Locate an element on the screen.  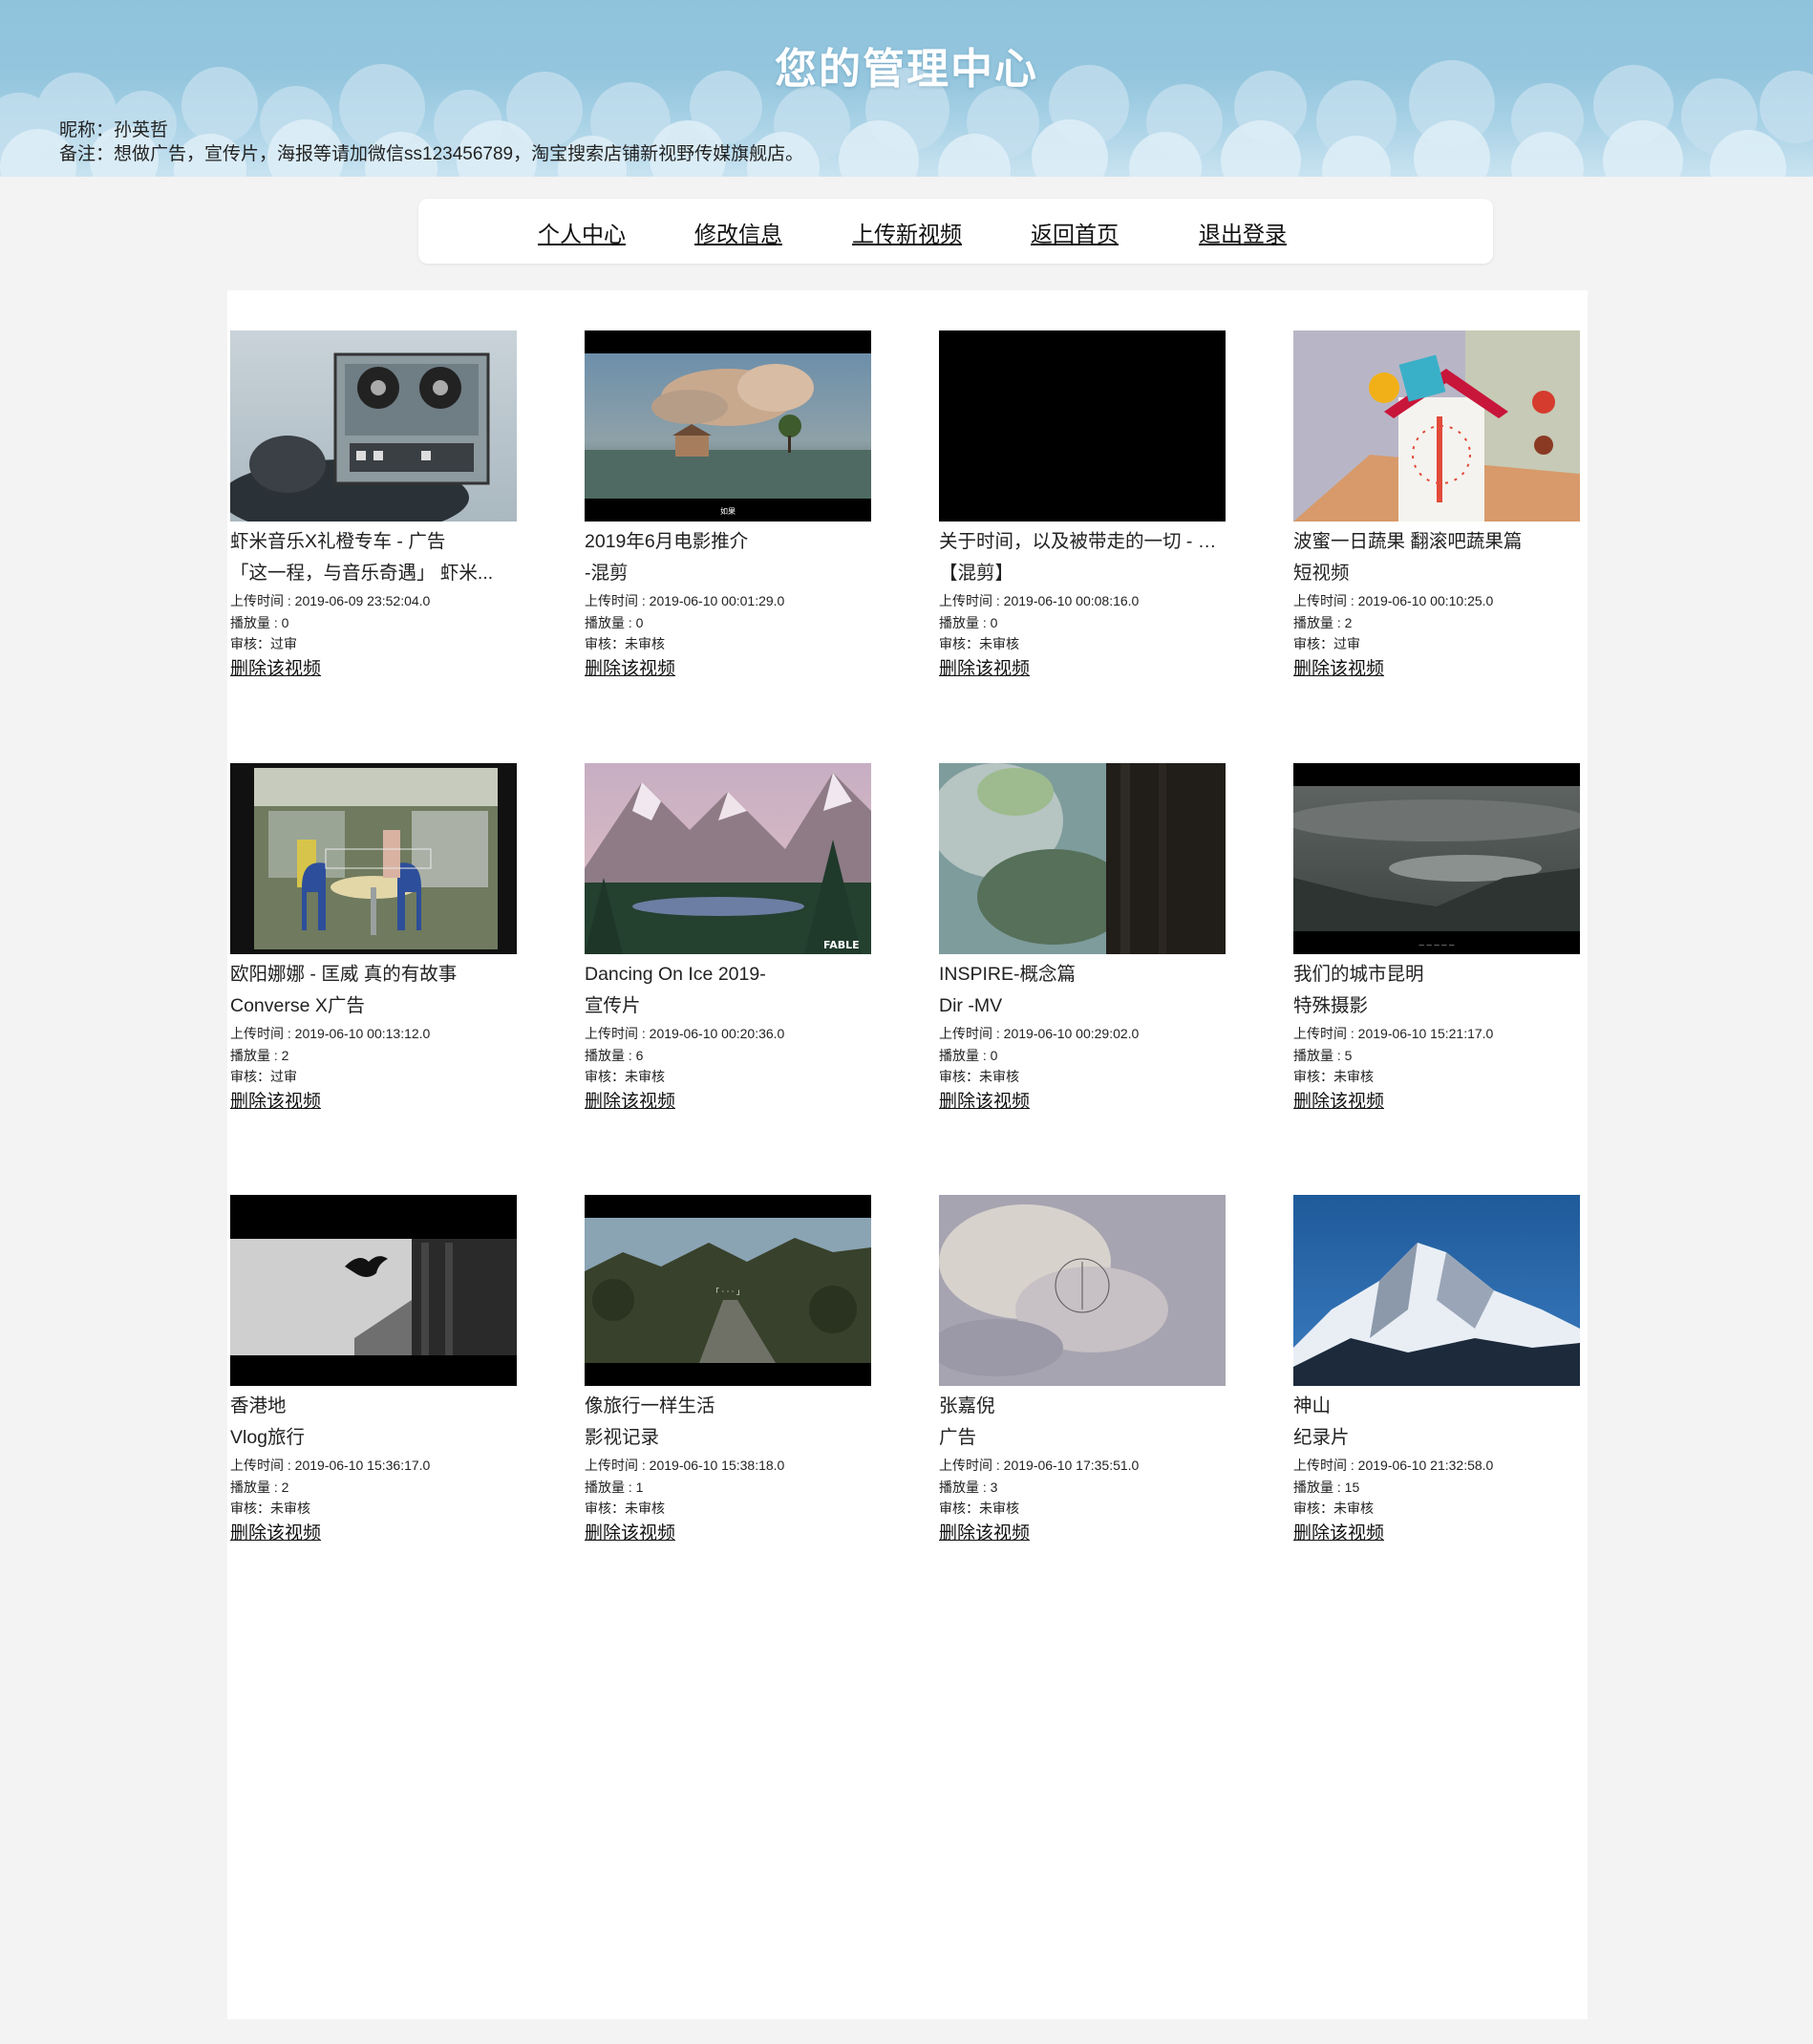
video-thumbnail: 「 · · · 」 is located at coordinates (728, 1290).